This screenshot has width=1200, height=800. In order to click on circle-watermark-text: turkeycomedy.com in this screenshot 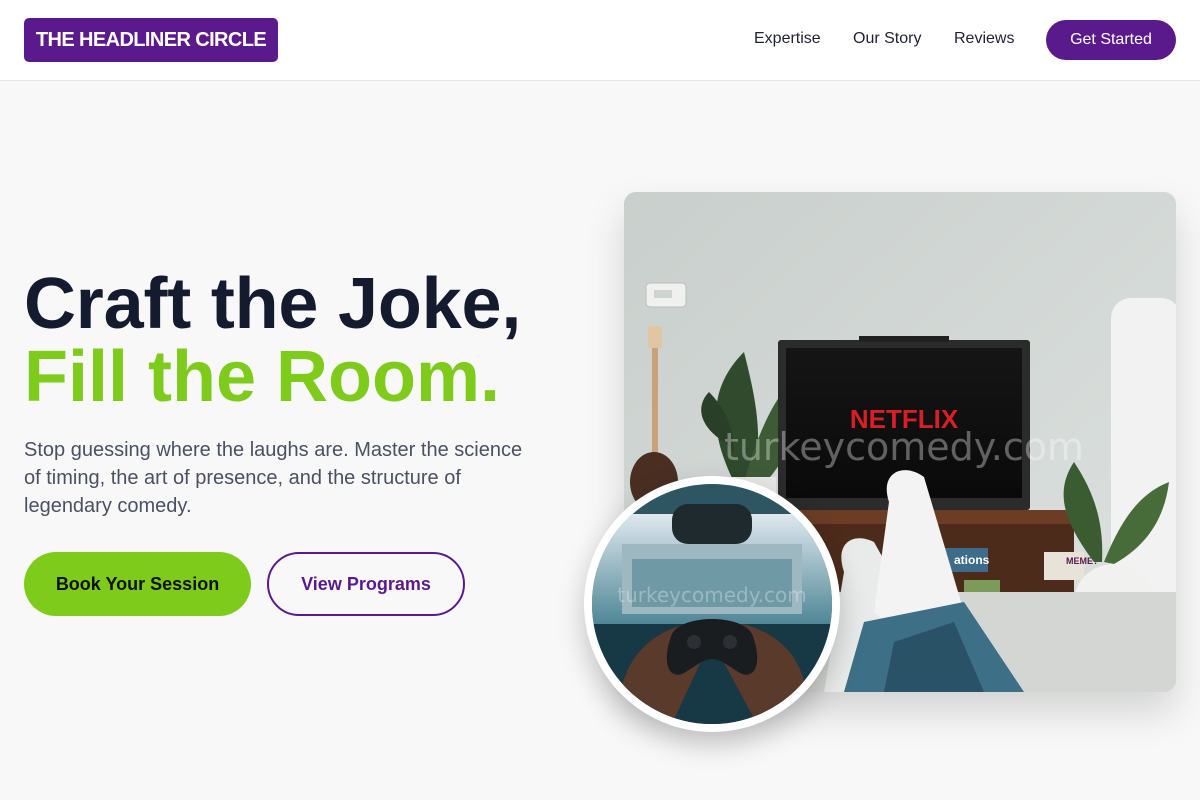, I will do `click(712, 595)`.